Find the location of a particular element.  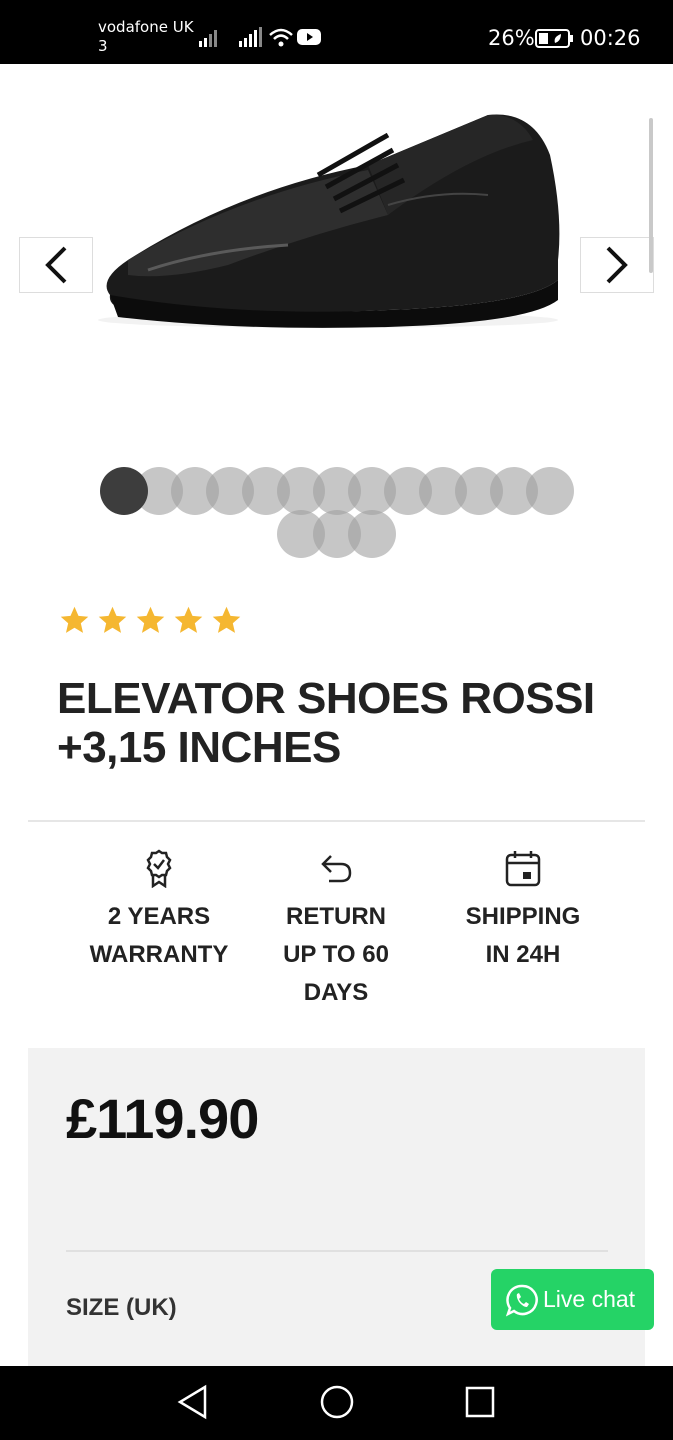

panel-divider is located at coordinates (337, 1251).